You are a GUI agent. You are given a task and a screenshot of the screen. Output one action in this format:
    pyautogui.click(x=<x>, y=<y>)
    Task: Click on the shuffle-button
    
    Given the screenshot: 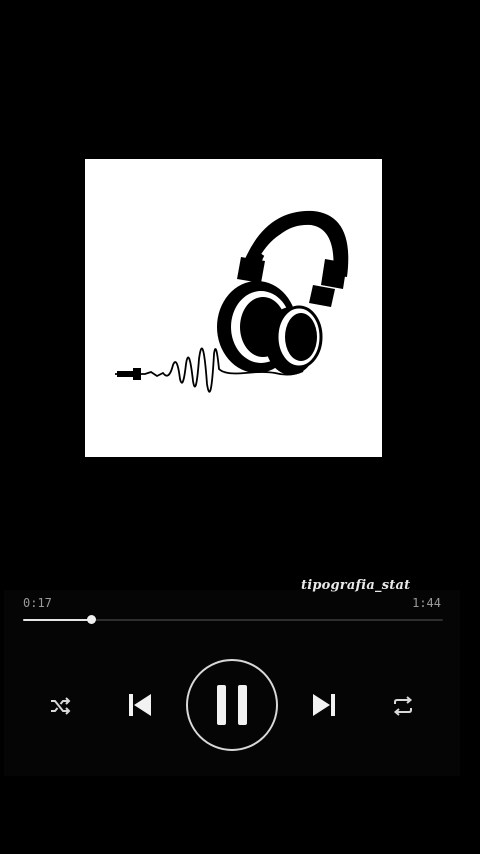 What is the action you would take?
    pyautogui.click(x=60, y=706)
    